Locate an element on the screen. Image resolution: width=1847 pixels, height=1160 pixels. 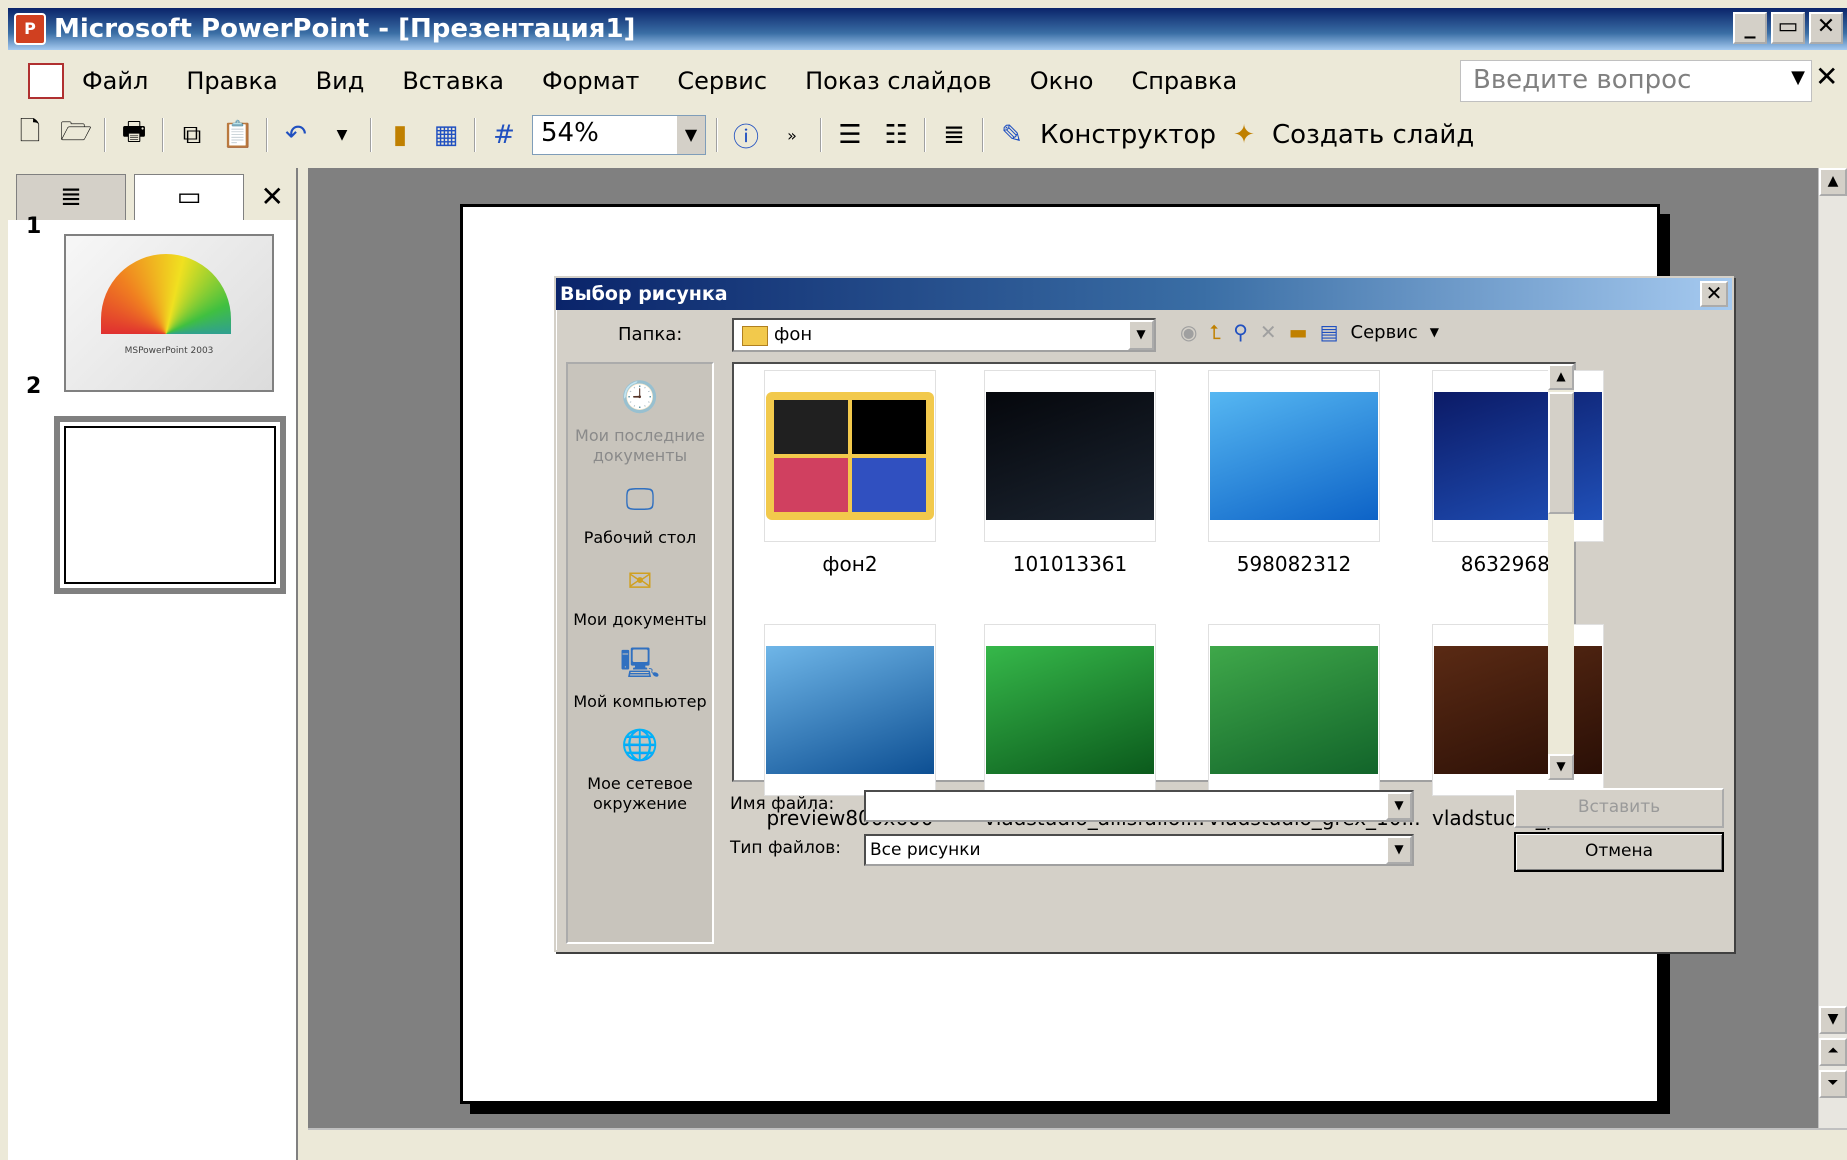
menu-window: Окно is located at coordinates (1062, 81).